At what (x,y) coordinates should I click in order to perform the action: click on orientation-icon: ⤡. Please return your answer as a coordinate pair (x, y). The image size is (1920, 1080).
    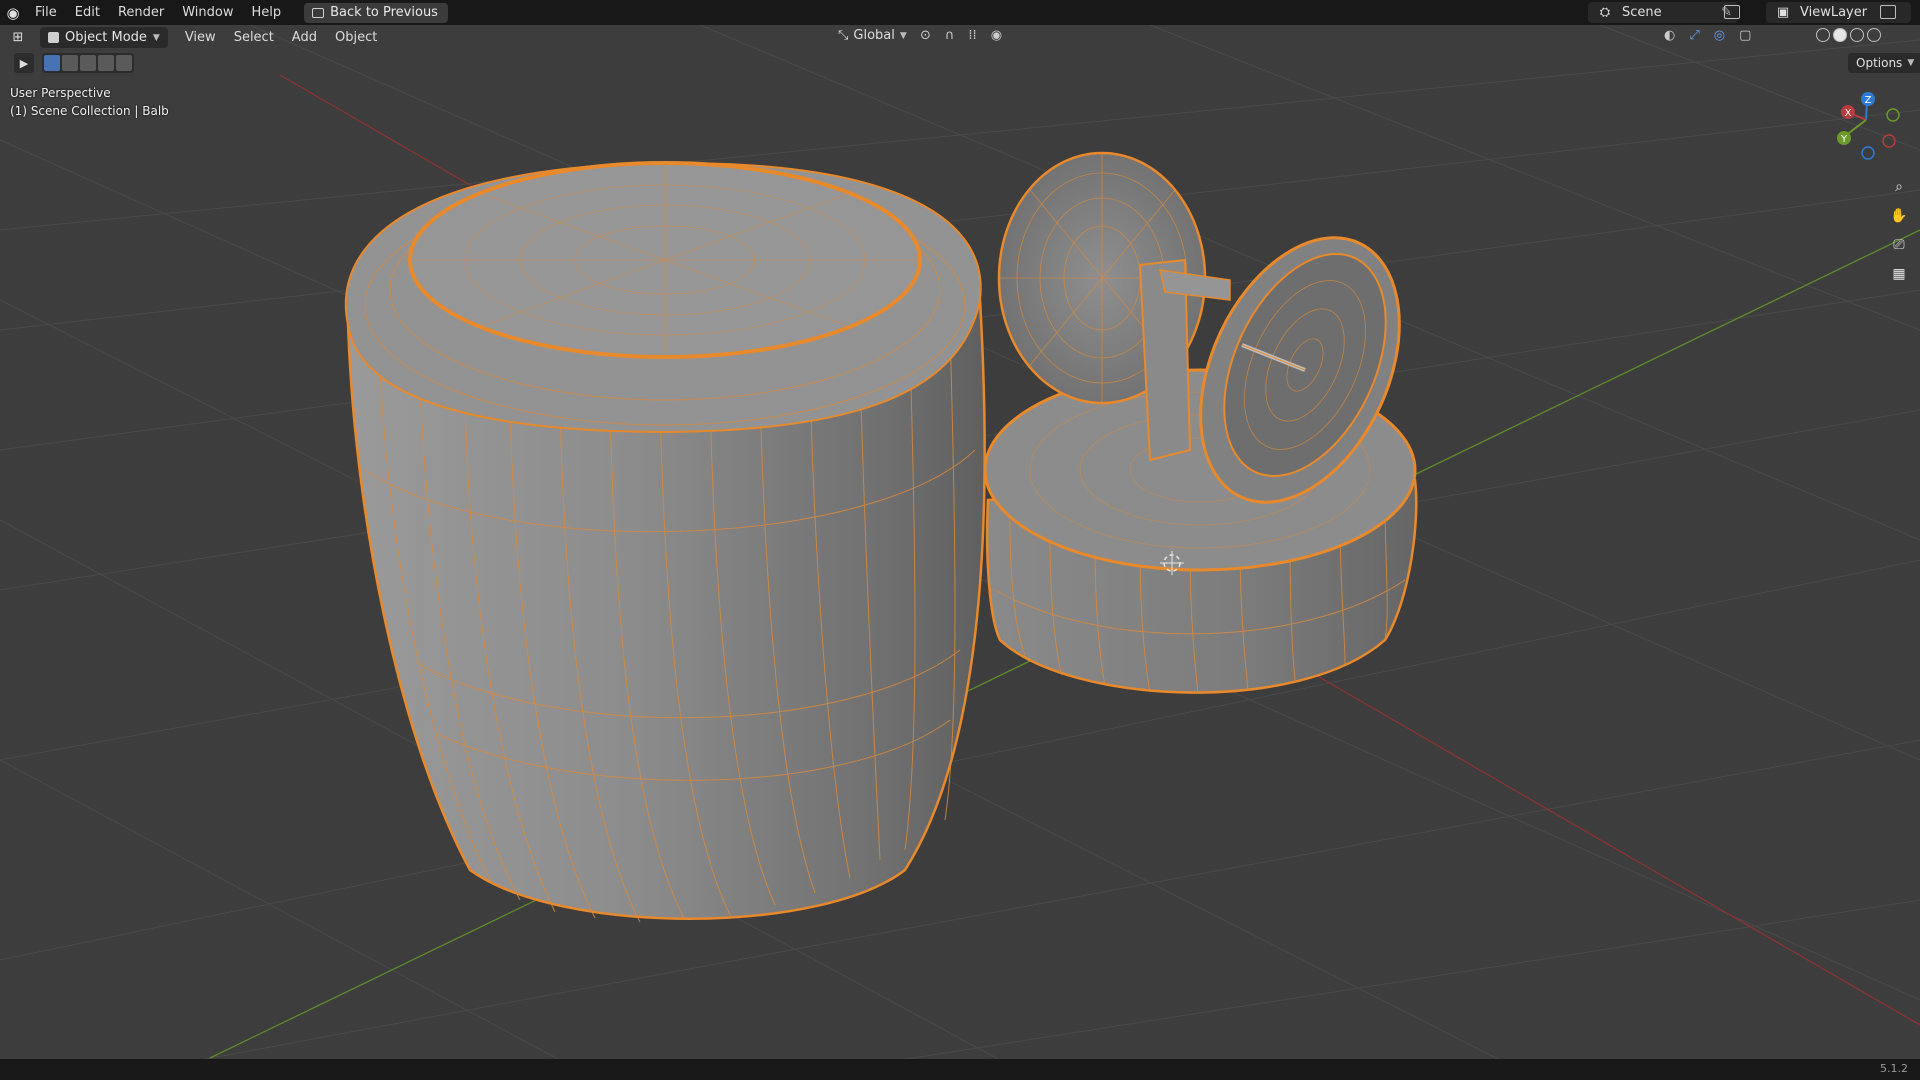
    Looking at the image, I should click on (843, 35).